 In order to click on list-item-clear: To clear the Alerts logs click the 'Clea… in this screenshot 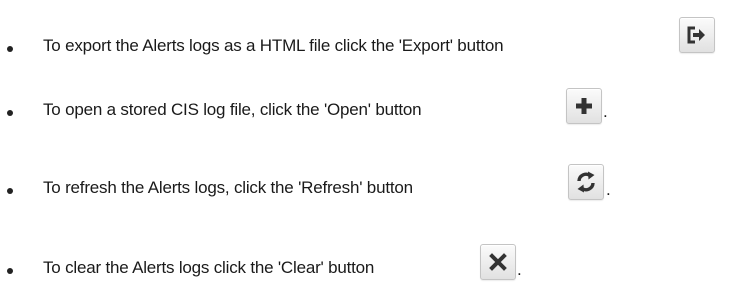, I will do `click(370, 265)`.